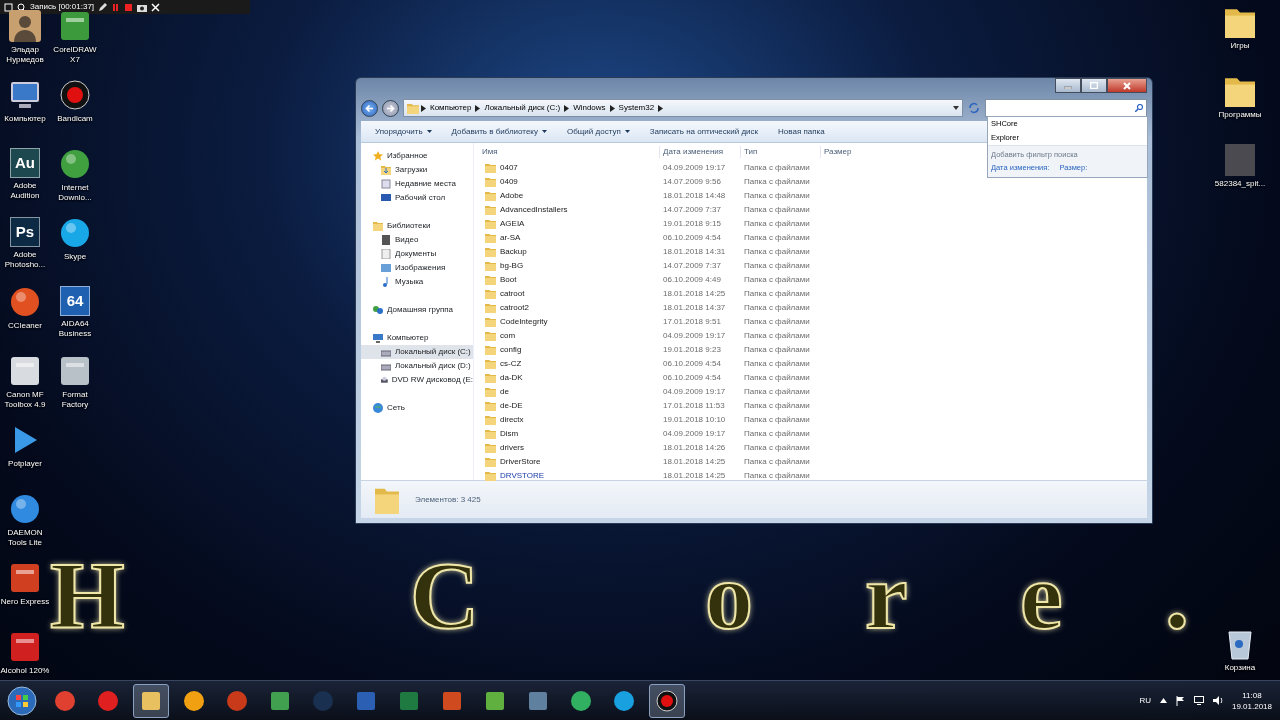 The height and width of the screenshot is (720, 1280). What do you see at coordinates (75, 55) in the screenshot?
I see `icon-label: CorelDRAW X7` at bounding box center [75, 55].